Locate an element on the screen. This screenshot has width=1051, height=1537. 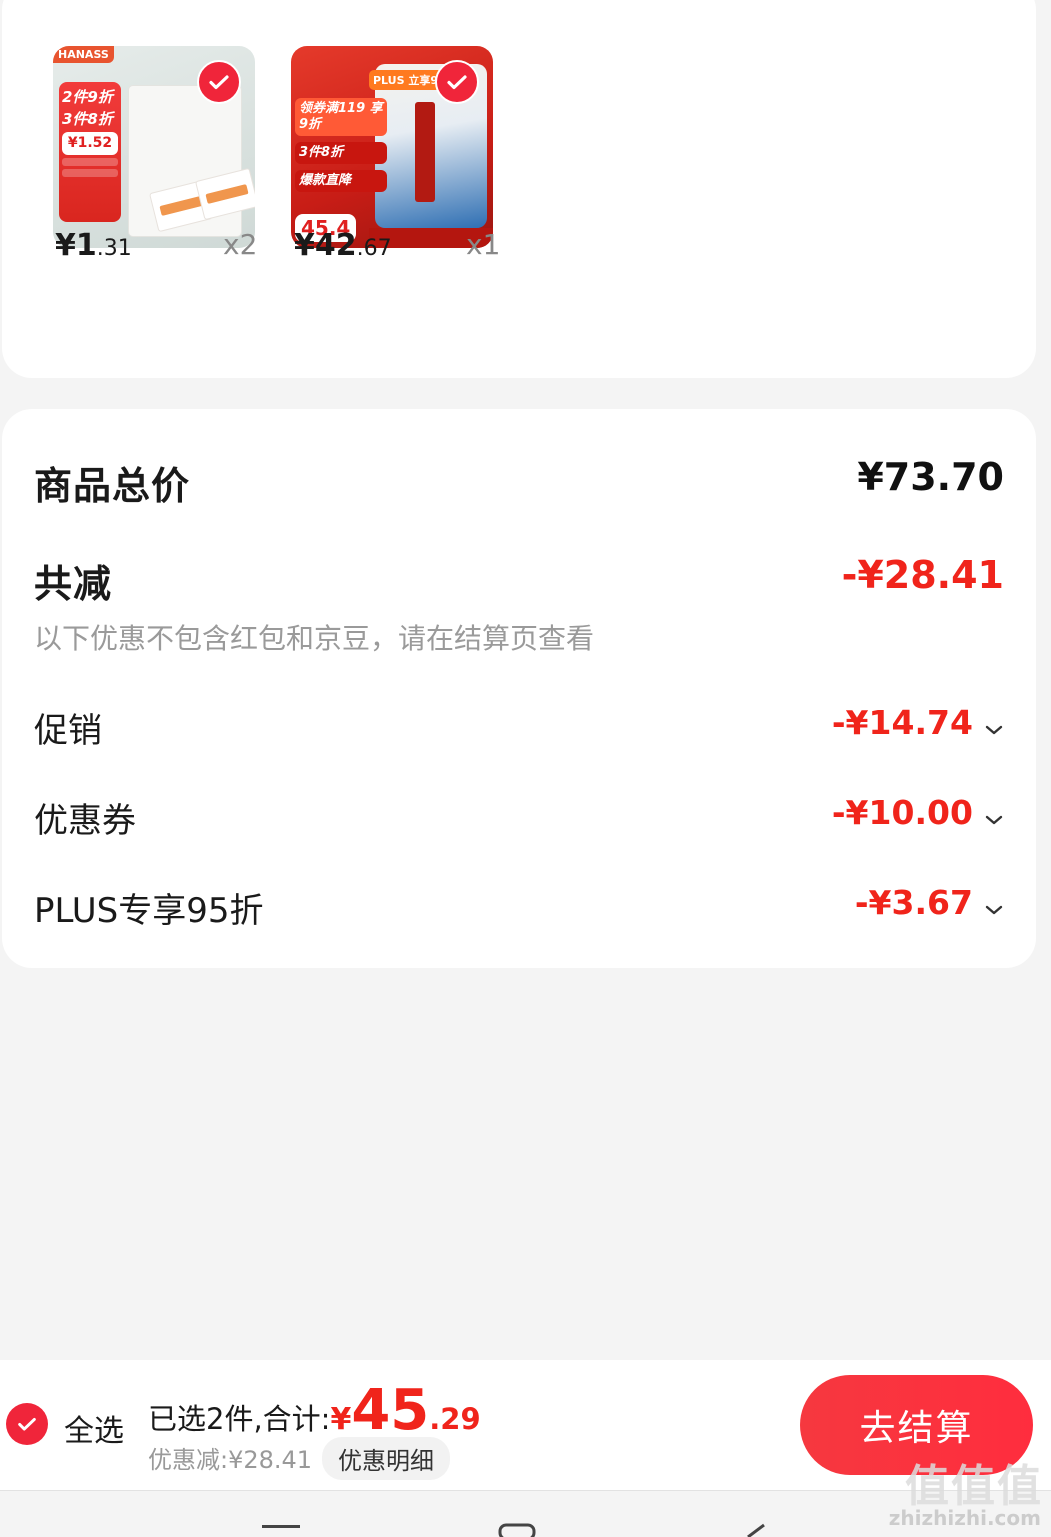
total-price-value: ¥73.70 is located at coordinates (930, 477).